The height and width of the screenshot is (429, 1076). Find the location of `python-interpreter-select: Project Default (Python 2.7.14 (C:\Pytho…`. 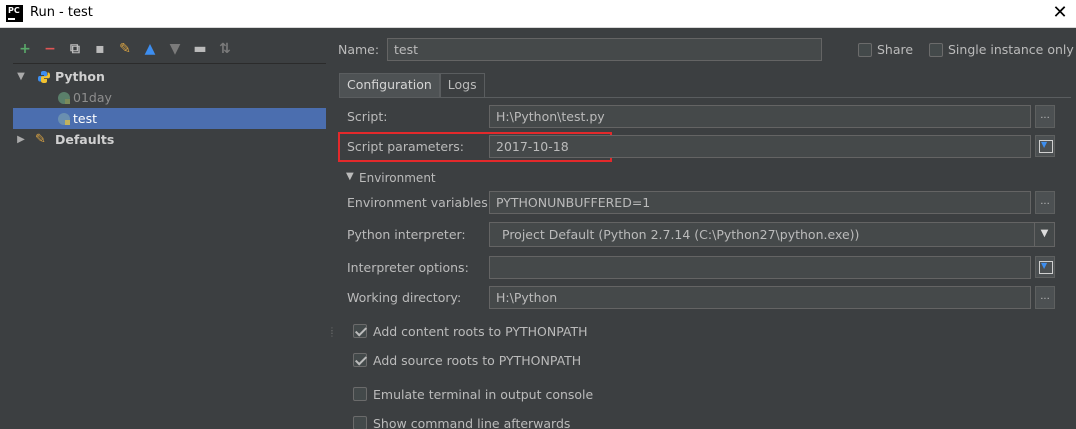

python-interpreter-select: Project Default (Python 2.7.14 (C:\Pytho… is located at coordinates (772, 234).